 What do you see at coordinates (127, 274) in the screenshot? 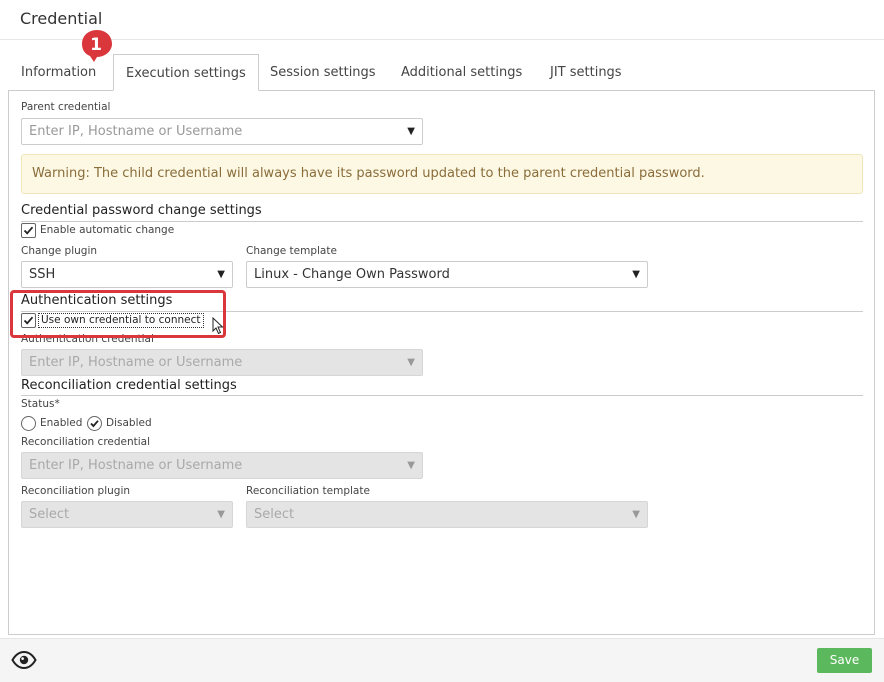
I see `change-plugin-select: SSH ▼` at bounding box center [127, 274].